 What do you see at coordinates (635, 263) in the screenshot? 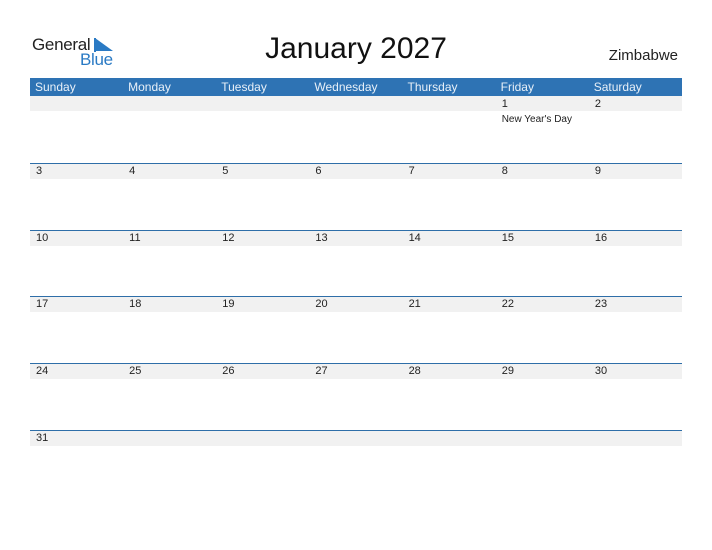
I see `day-cell: 16` at bounding box center [635, 263].